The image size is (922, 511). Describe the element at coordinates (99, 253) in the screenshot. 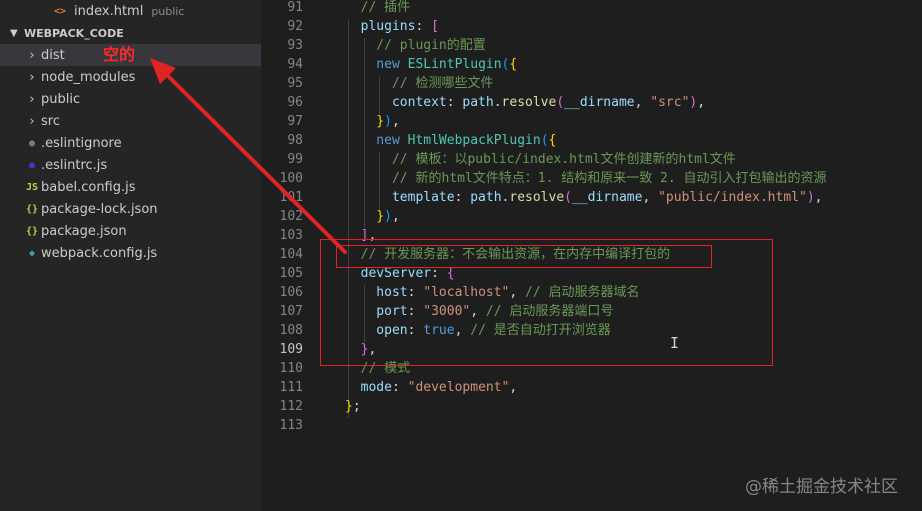

I see `item-label: webpack.config.js` at that location.